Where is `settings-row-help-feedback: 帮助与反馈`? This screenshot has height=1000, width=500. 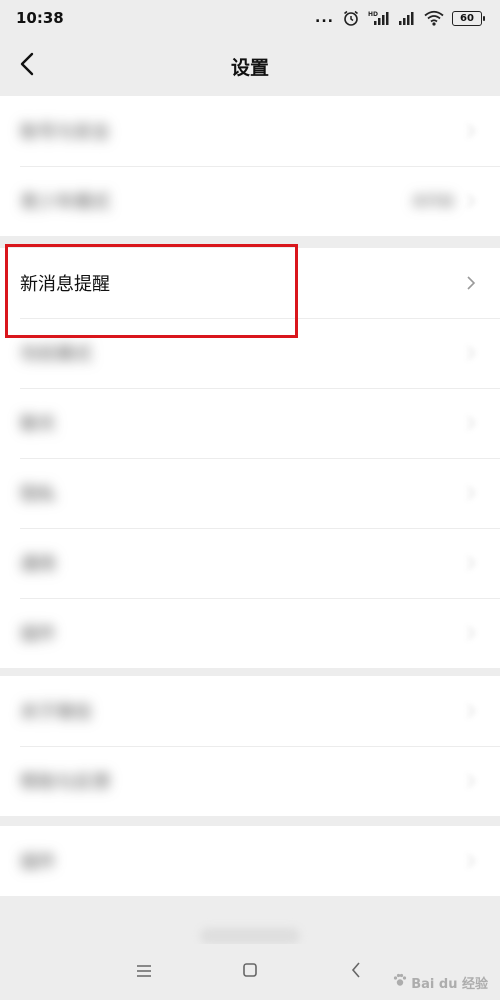 settings-row-help-feedback: 帮助与反馈 is located at coordinates (250, 781).